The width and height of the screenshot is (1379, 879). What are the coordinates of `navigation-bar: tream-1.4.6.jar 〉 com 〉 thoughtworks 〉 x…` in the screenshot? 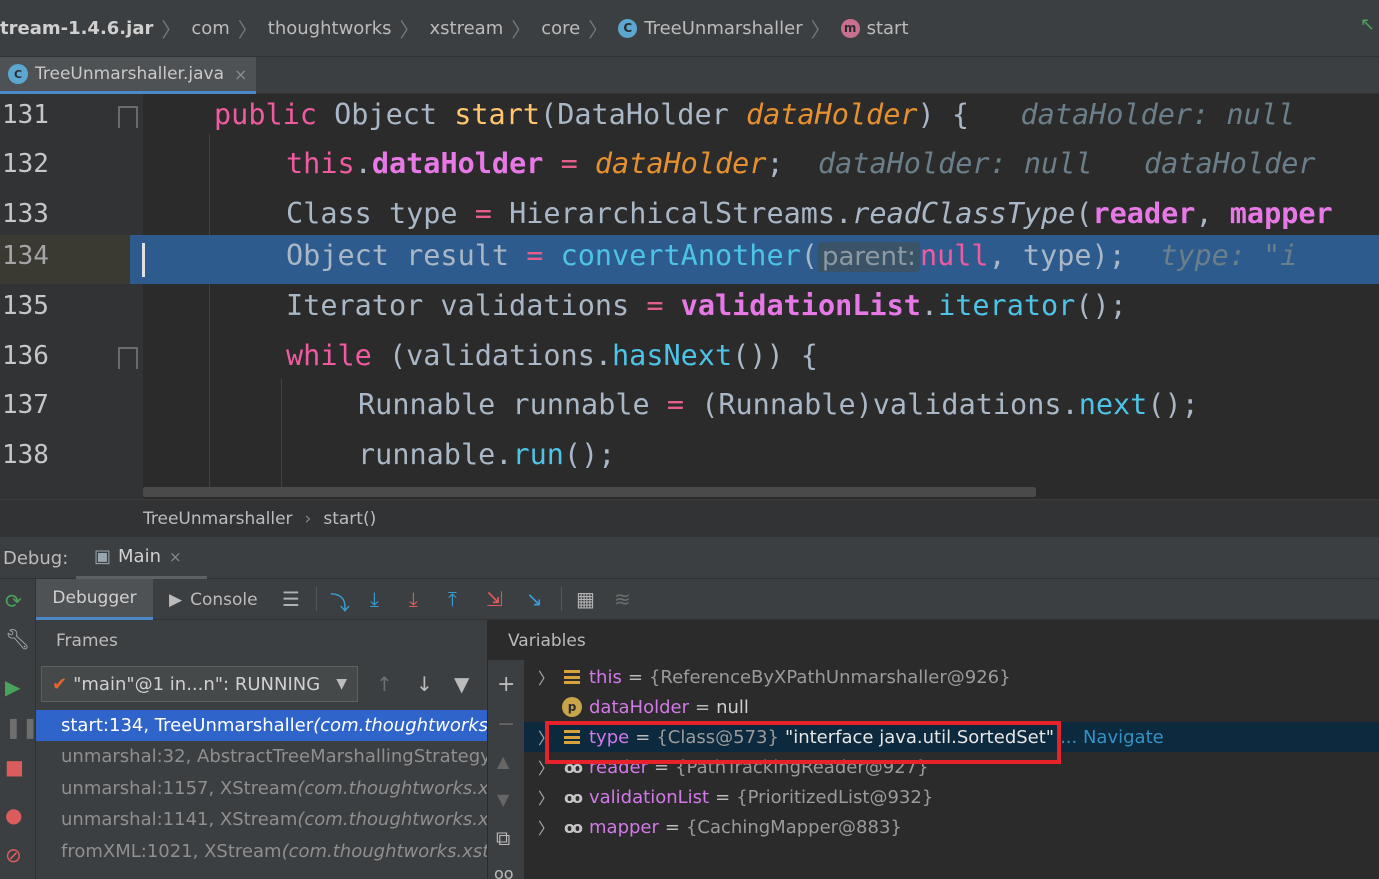 It's located at (689, 28).